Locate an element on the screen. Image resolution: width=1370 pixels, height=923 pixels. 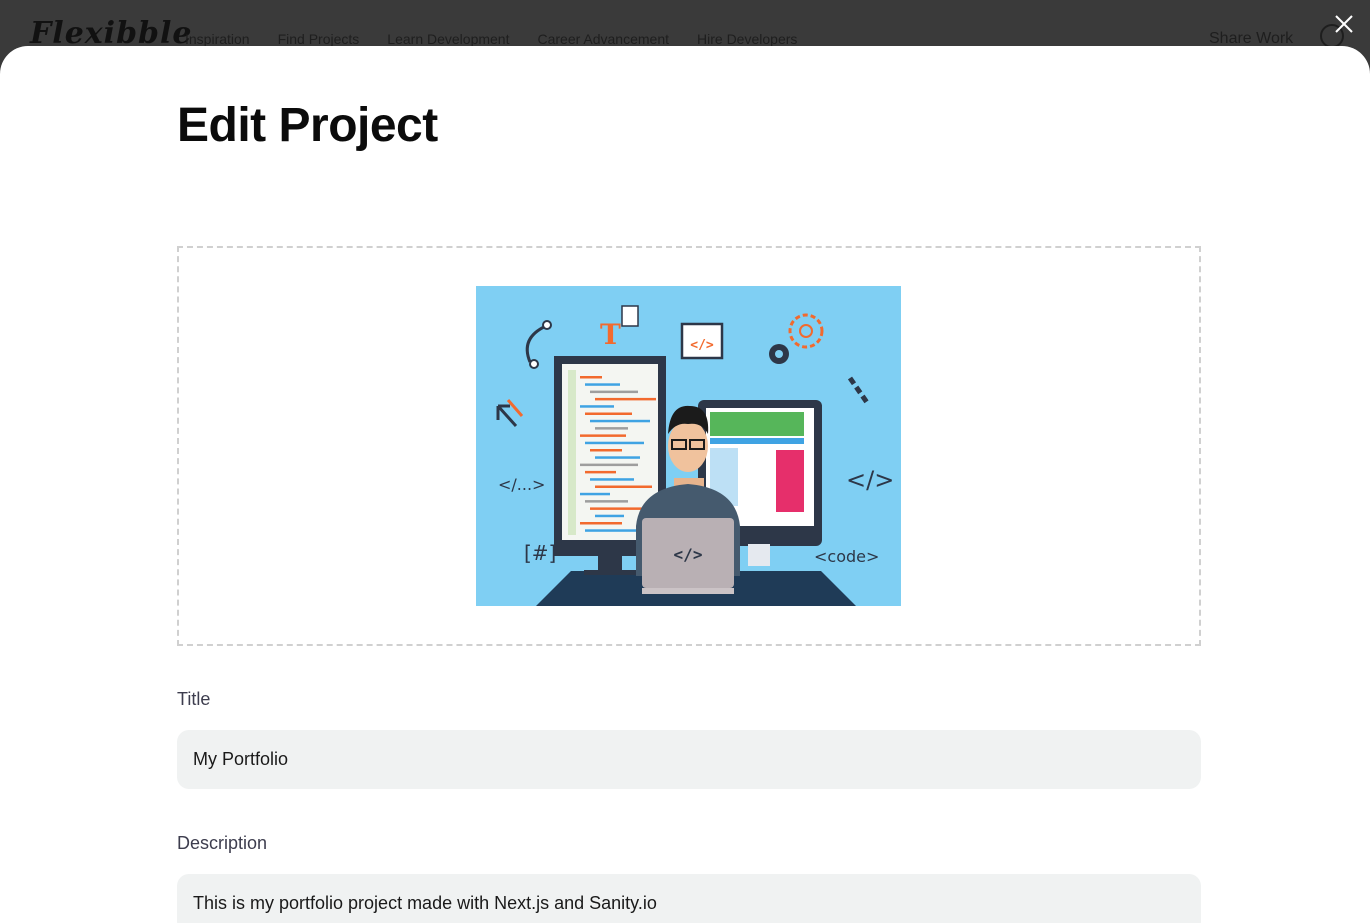
description-label: Description is located at coordinates (222, 843).